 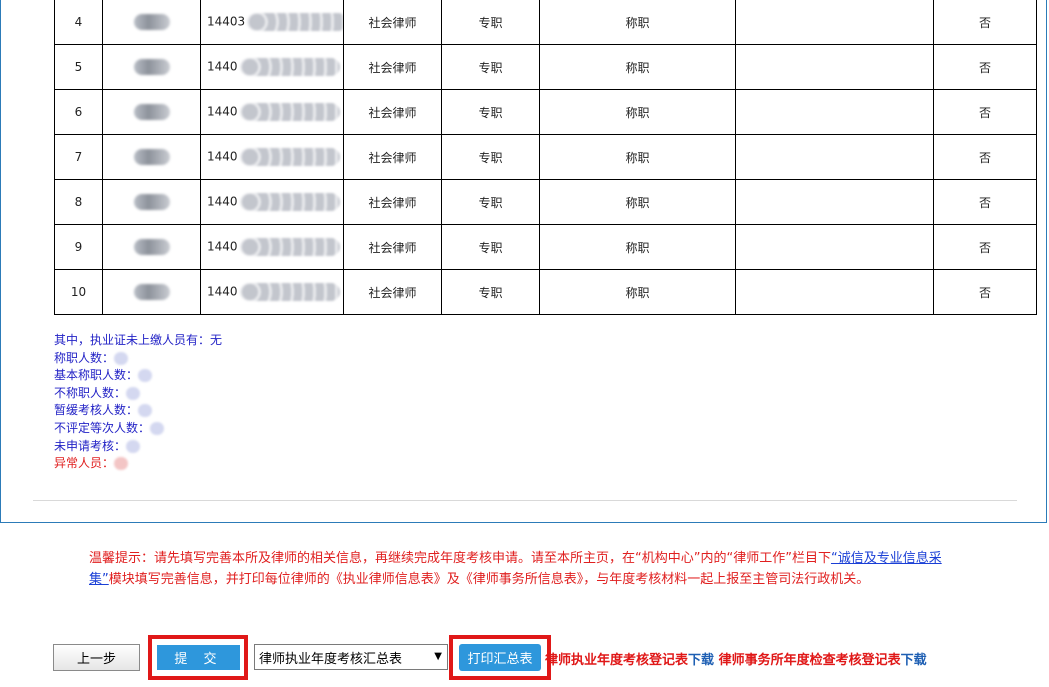 What do you see at coordinates (84, 357) in the screenshot?
I see `text-value: 称职人数：` at bounding box center [84, 357].